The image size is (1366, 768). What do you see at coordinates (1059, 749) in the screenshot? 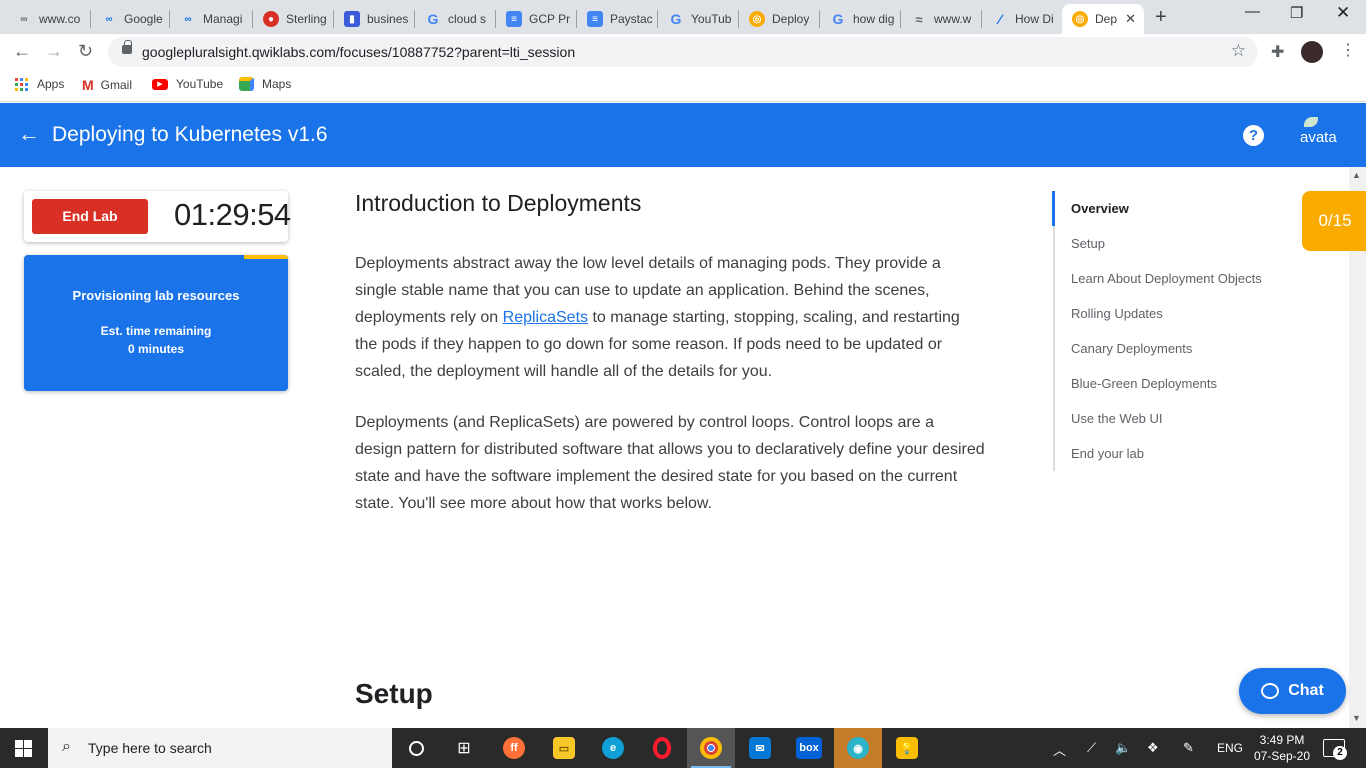
I see `tray-chevron-icon: ︿` at bounding box center [1059, 749].